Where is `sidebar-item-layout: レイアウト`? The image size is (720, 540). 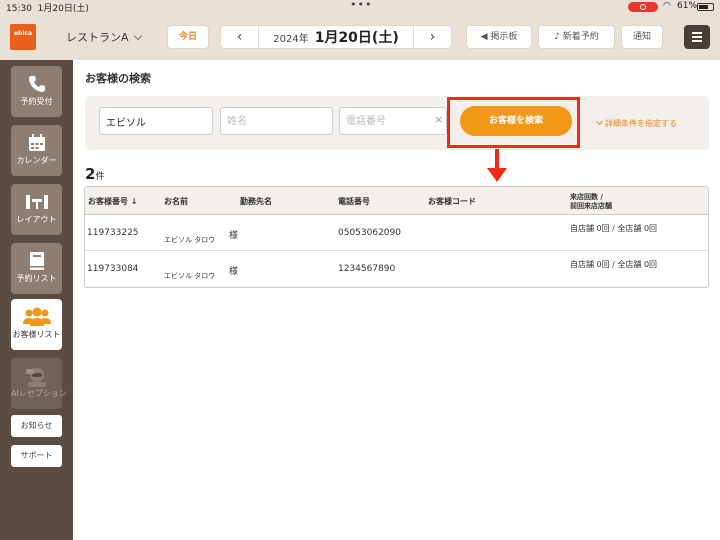
sidebar-item-layout: レイアウト is located at coordinates (36, 209).